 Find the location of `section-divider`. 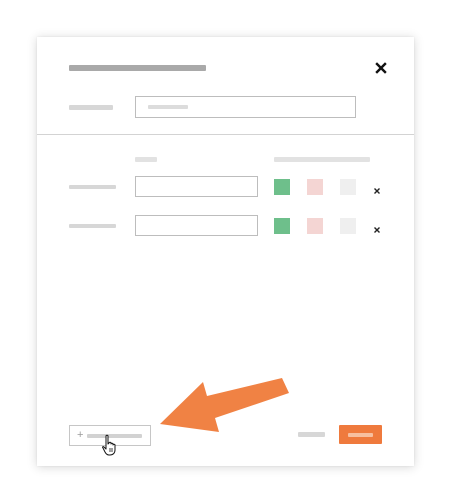

section-divider is located at coordinates (225, 134).